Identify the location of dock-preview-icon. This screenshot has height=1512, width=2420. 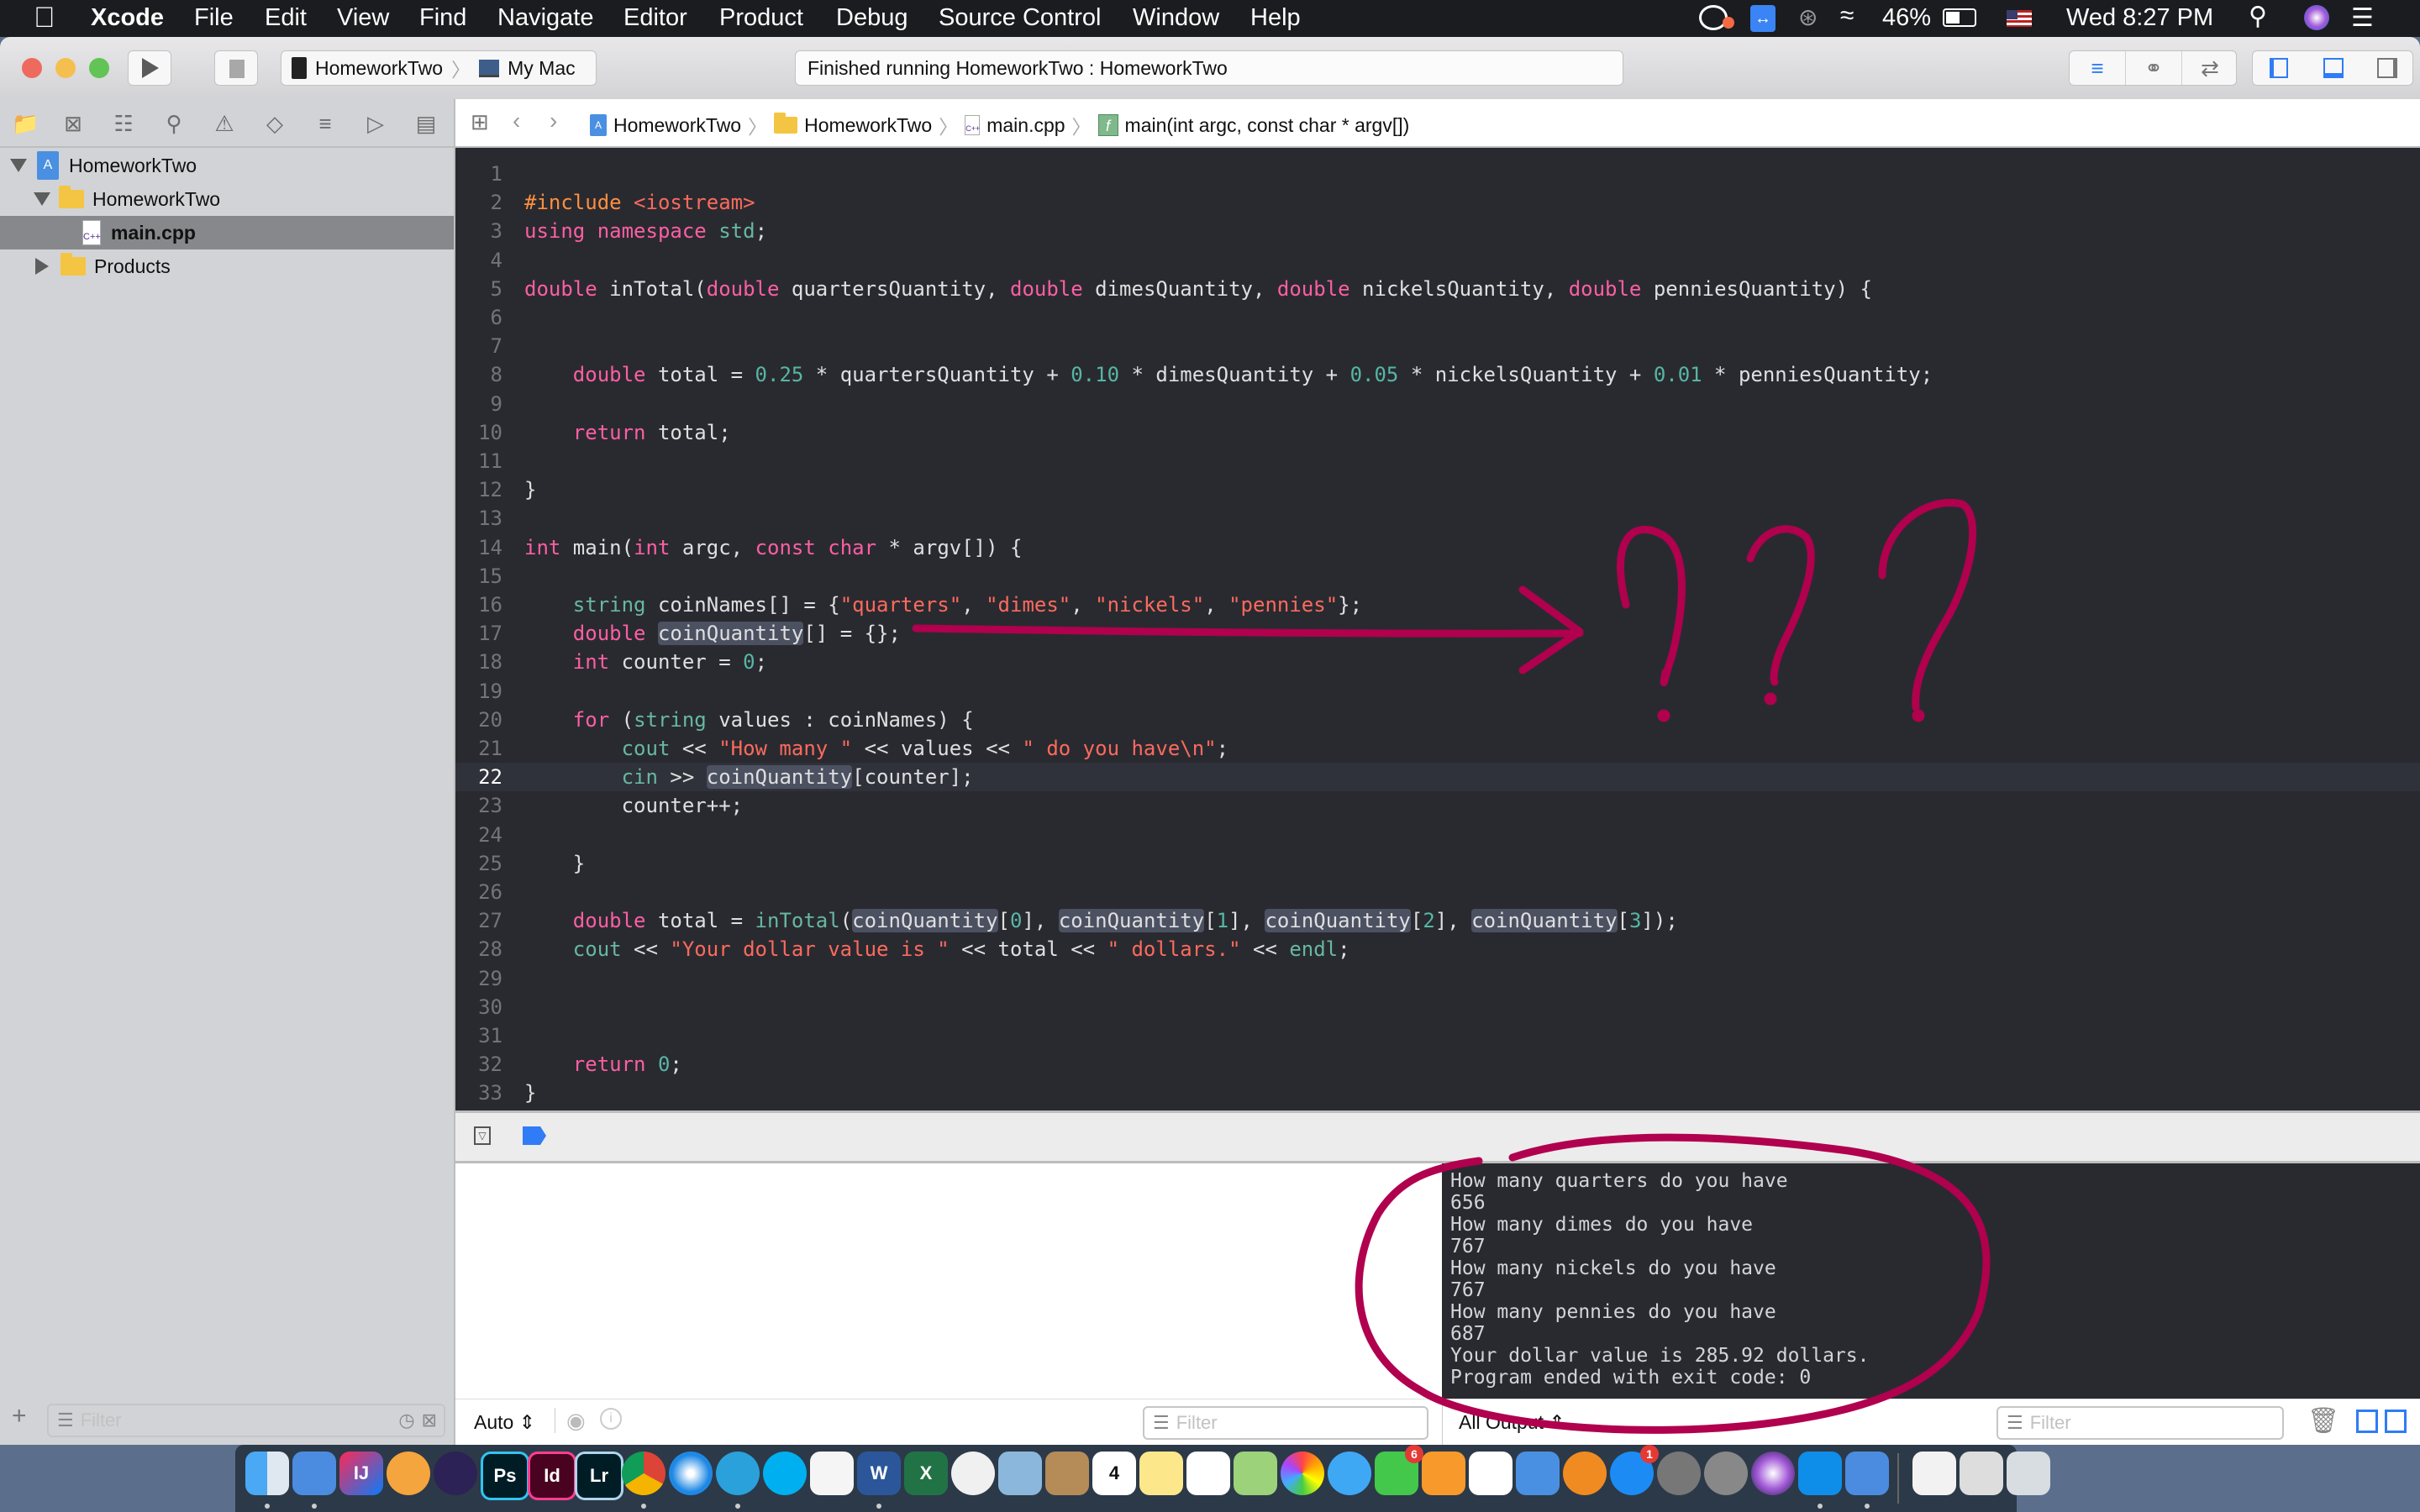
(1020, 1473).